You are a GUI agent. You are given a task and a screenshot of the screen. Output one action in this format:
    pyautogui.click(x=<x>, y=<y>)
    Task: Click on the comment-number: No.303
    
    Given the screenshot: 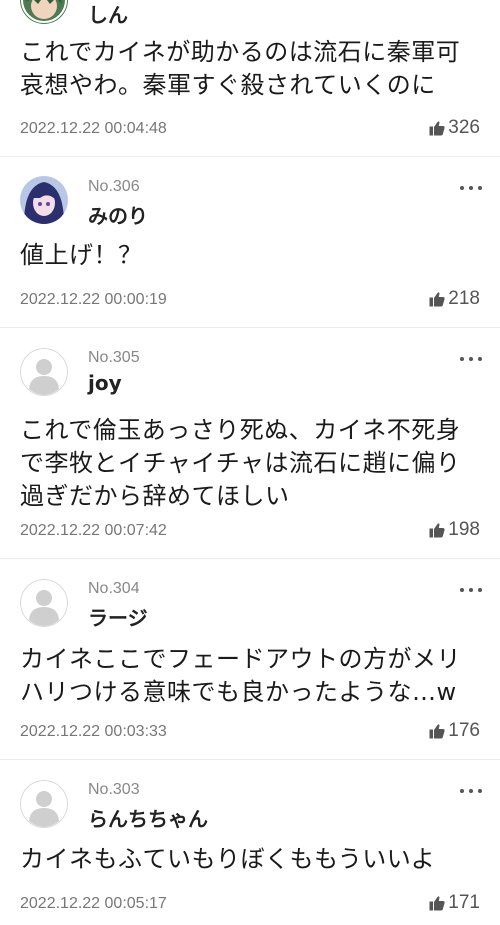 What is the action you would take?
    pyautogui.click(x=114, y=789)
    